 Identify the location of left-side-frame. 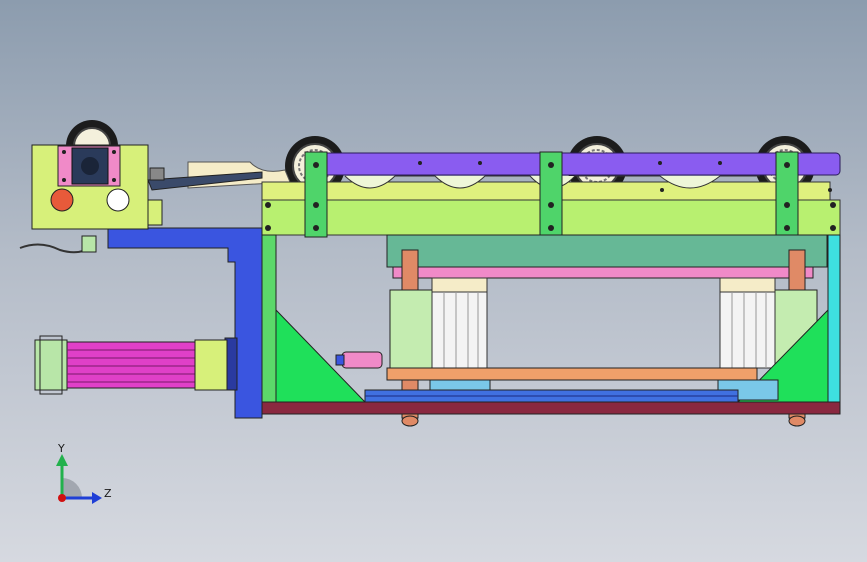
(269, 322).